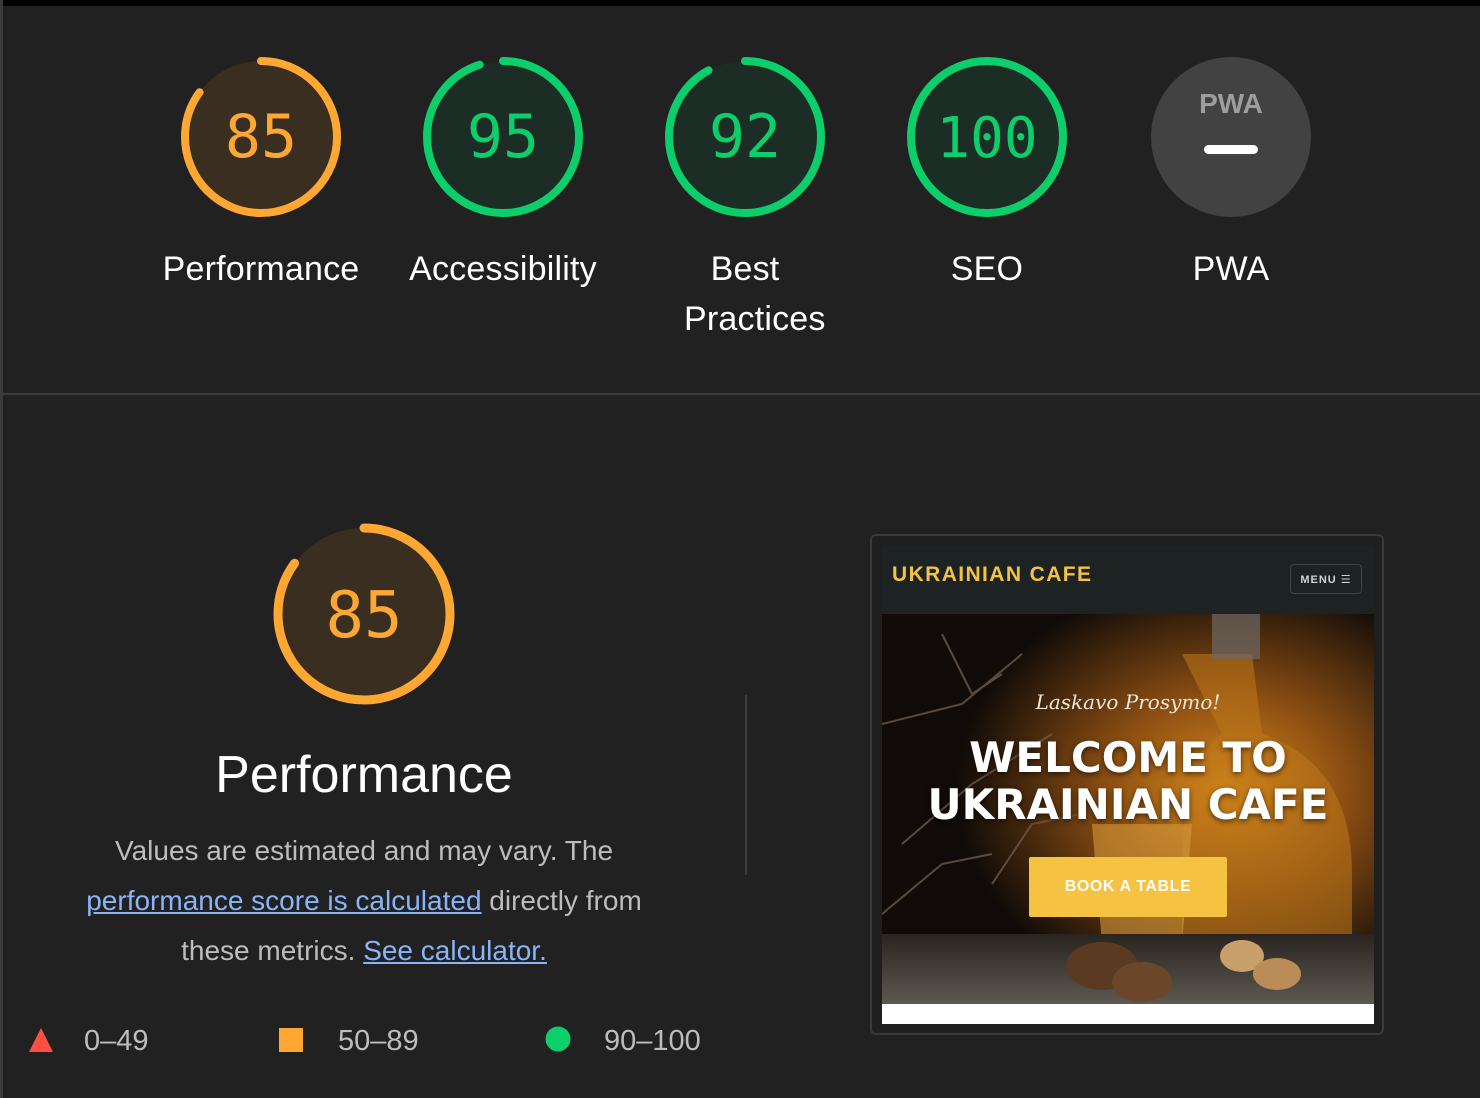 The width and height of the screenshot is (1480, 1098). What do you see at coordinates (1, 549) in the screenshot?
I see `left-border` at bounding box center [1, 549].